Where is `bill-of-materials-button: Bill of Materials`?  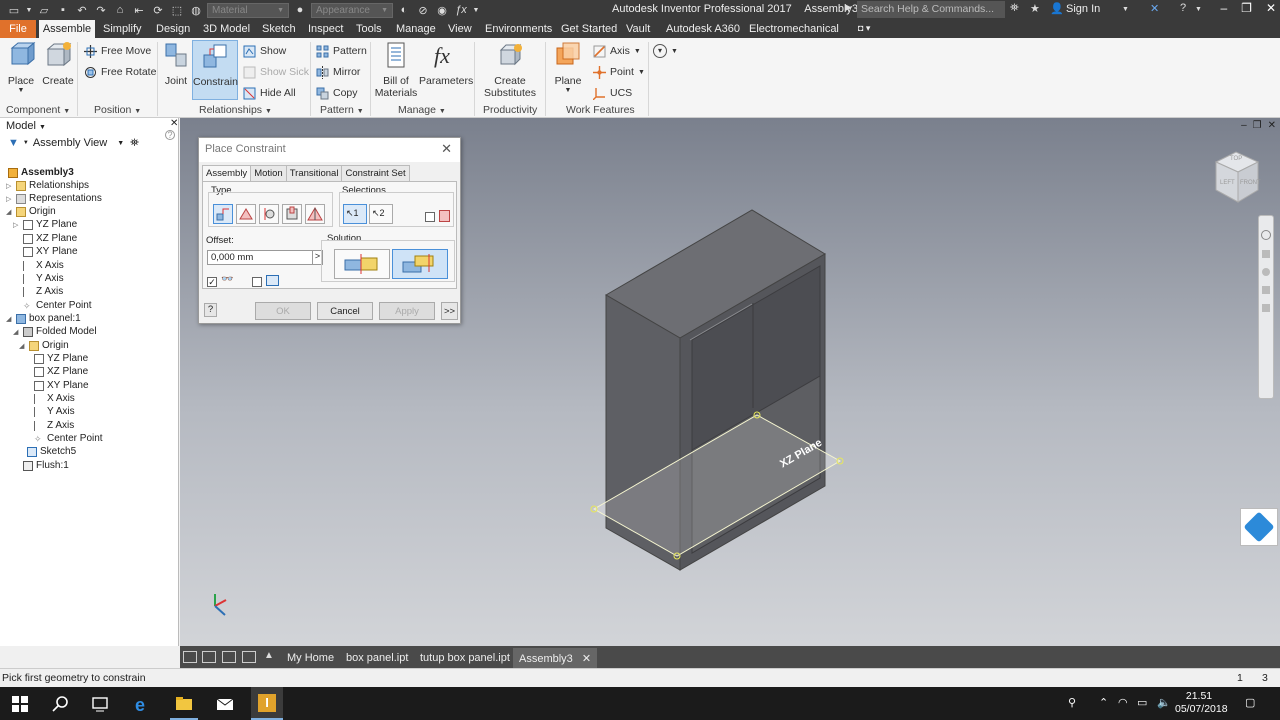
bill-of-materials-button: Bill of Materials is located at coordinates (396, 69).